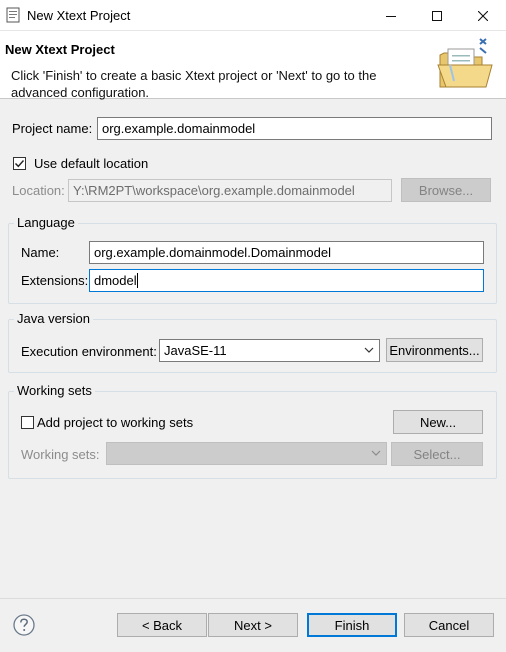 This screenshot has width=506, height=652. I want to click on title-bar: New Xtext Project, so click(253, 15).